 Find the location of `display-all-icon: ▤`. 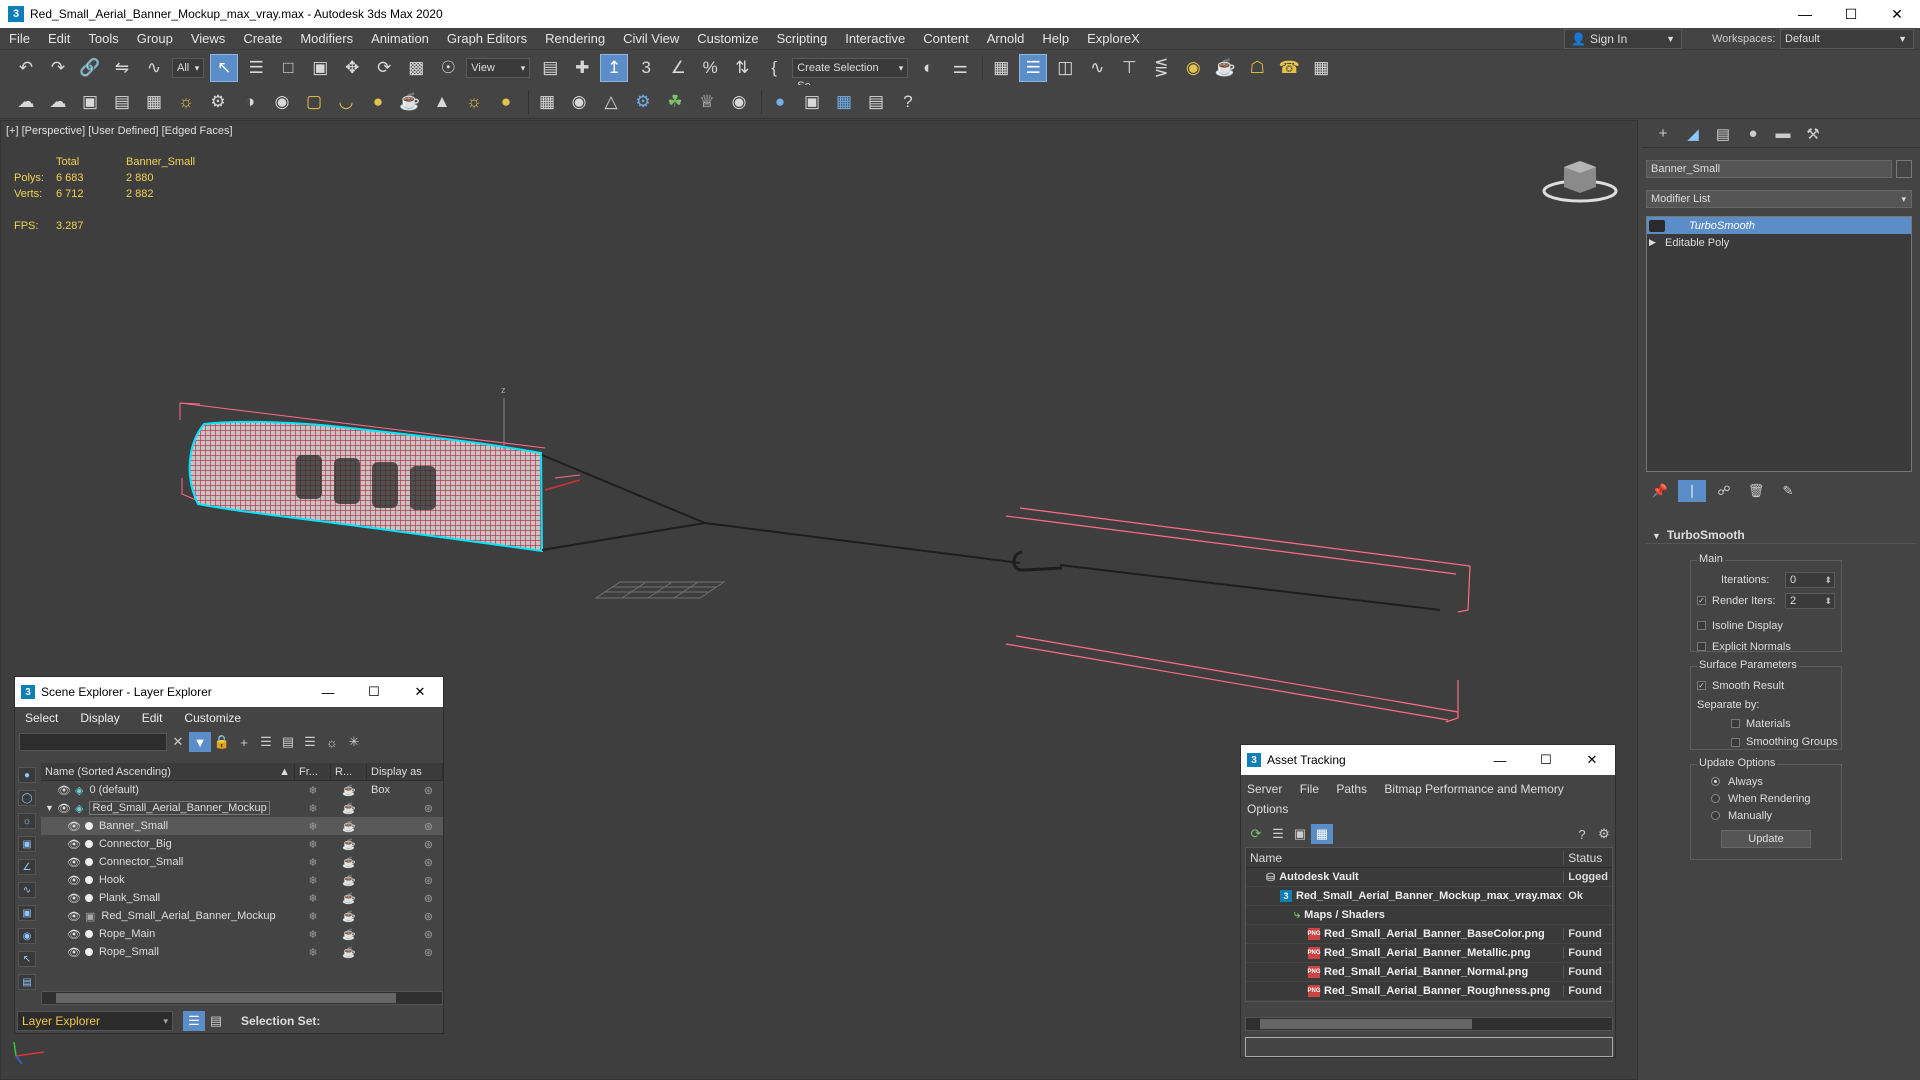

display-all-icon: ▤ is located at coordinates (27, 982).